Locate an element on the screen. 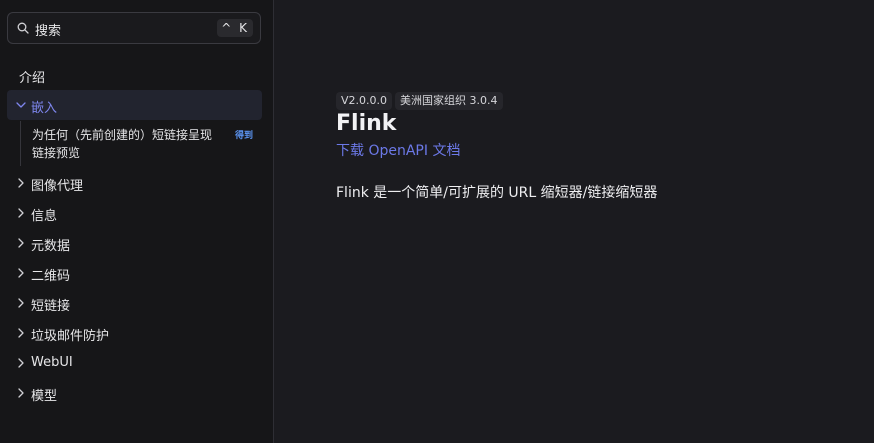 The width and height of the screenshot is (874, 443). sidebar-item-qrcode: 二维码 is located at coordinates (134, 273).